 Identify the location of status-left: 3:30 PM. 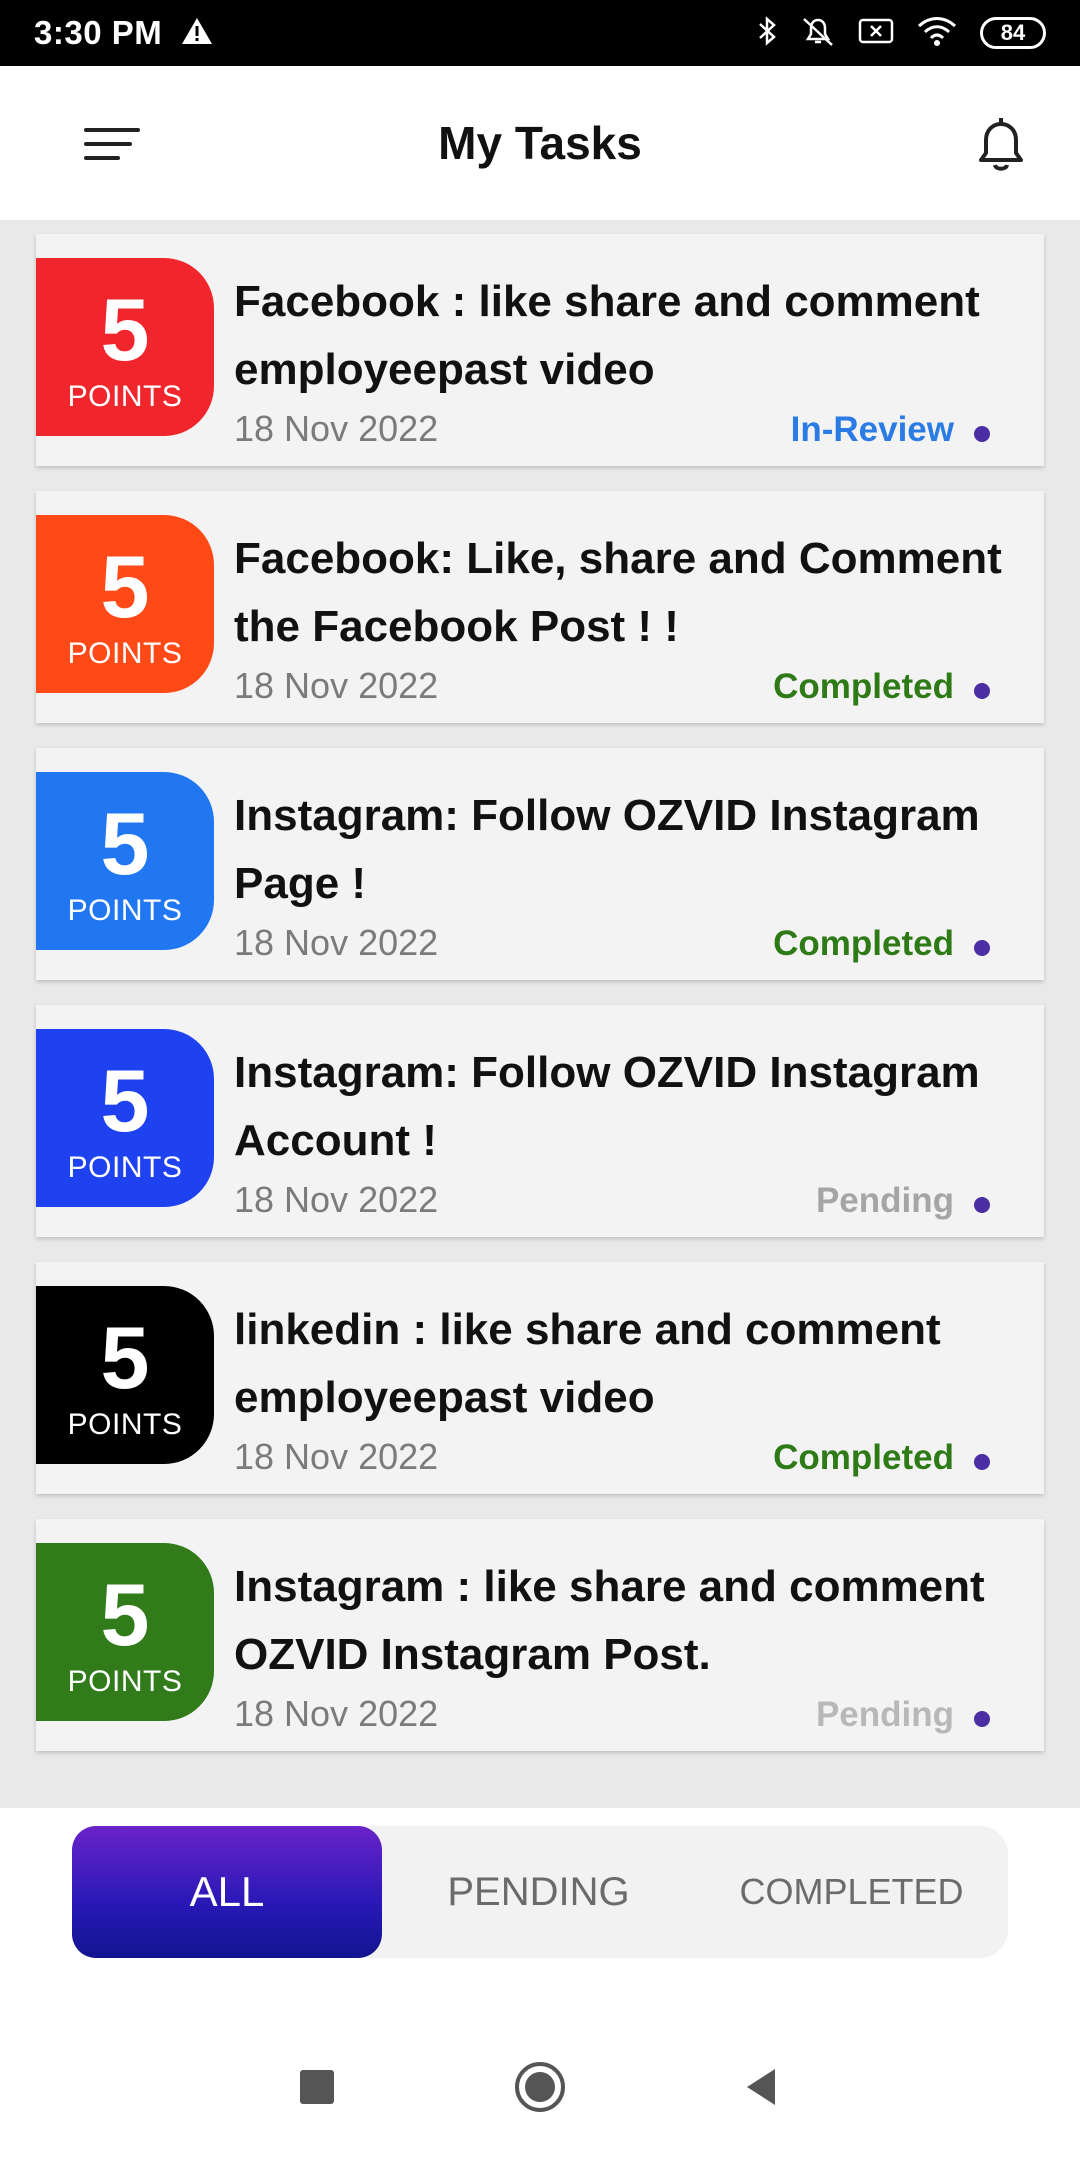
(124, 33).